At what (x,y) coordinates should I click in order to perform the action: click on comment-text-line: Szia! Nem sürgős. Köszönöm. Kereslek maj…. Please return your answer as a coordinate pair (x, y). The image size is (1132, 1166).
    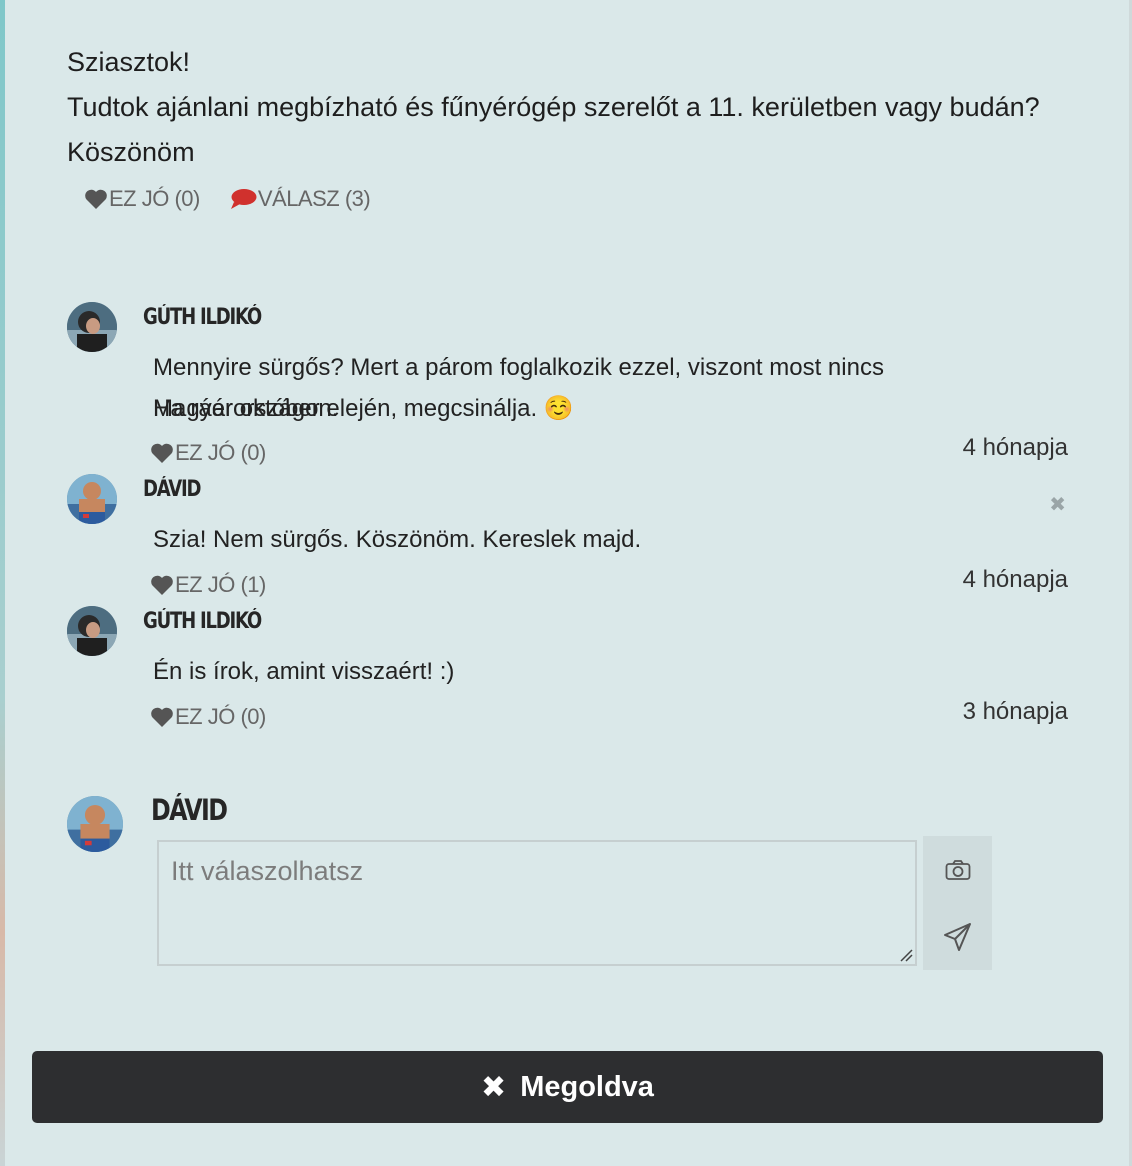
    Looking at the image, I should click on (397, 539).